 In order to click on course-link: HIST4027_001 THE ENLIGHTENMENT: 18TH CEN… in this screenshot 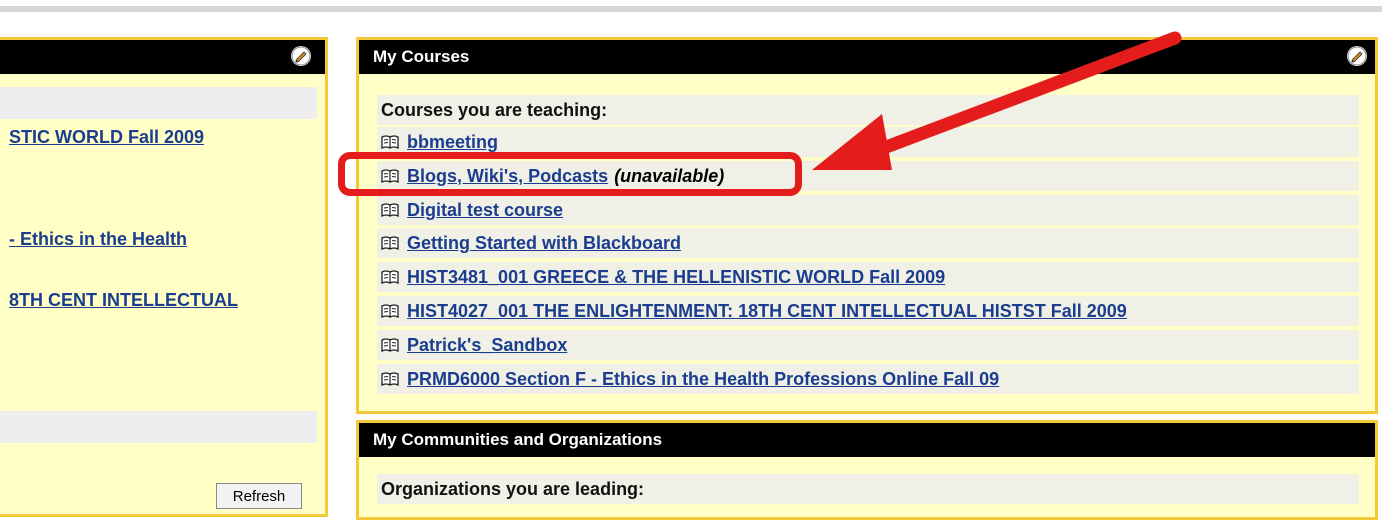, I will do `click(767, 311)`.